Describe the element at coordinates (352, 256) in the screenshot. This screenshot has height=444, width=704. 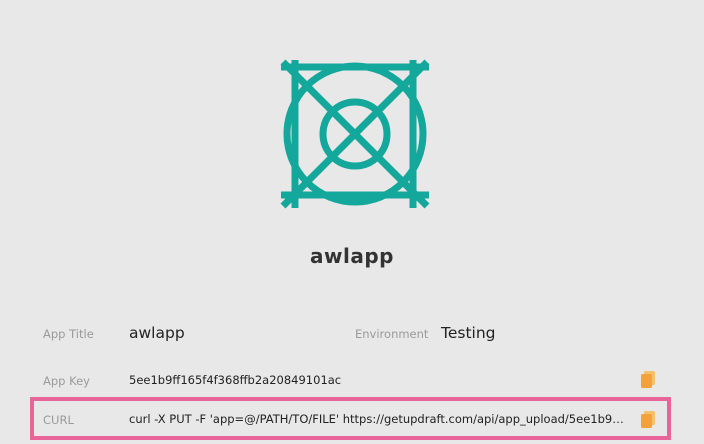
I see `app-name-heading: awlapp` at that location.